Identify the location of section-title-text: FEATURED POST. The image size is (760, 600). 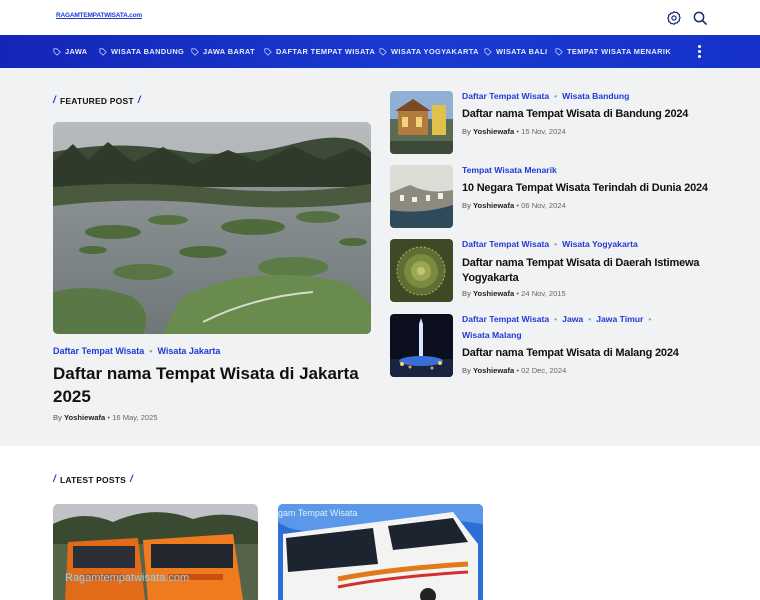
(96, 100).